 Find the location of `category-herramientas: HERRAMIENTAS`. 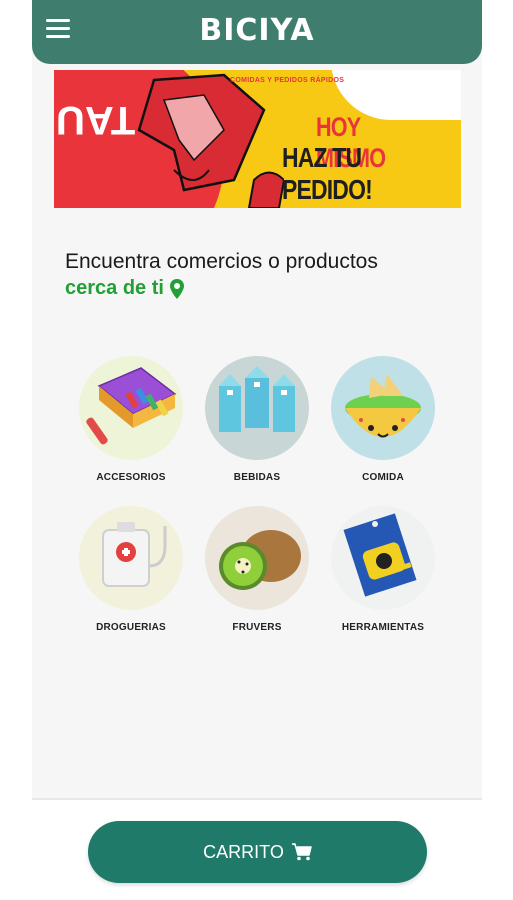

category-herramientas: HERRAMIENTAS is located at coordinates (383, 569).